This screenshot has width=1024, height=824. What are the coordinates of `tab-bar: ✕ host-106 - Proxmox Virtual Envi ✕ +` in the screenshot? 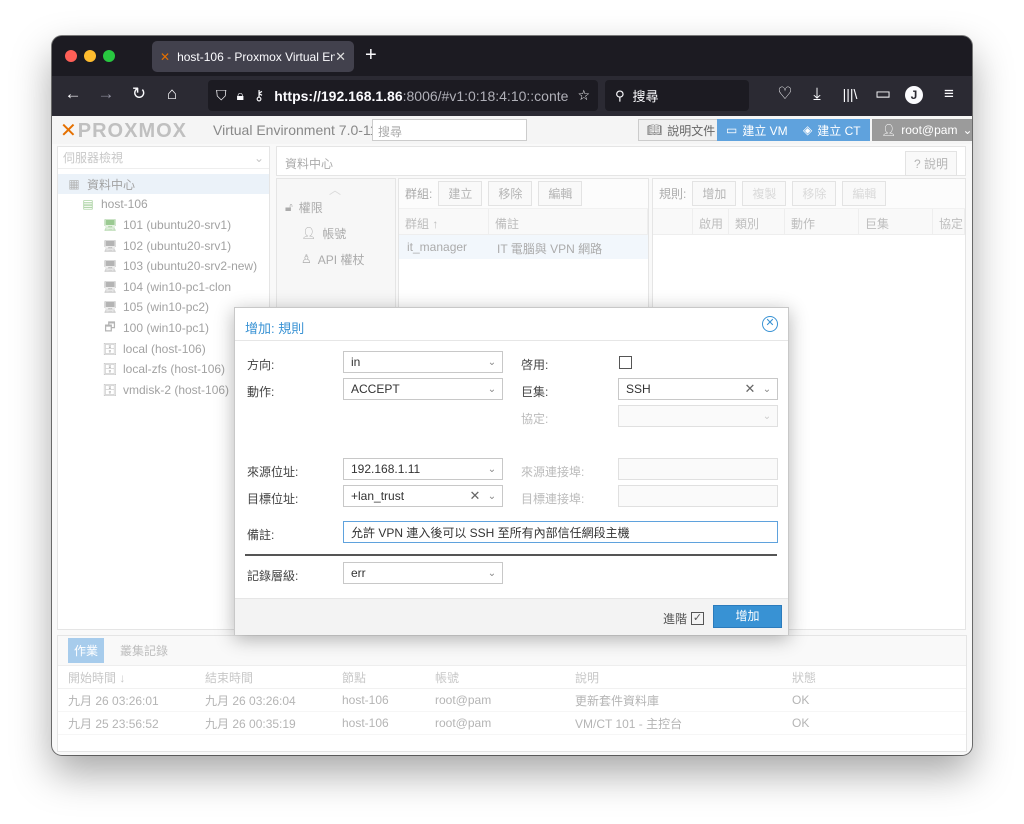 It's located at (512, 56).